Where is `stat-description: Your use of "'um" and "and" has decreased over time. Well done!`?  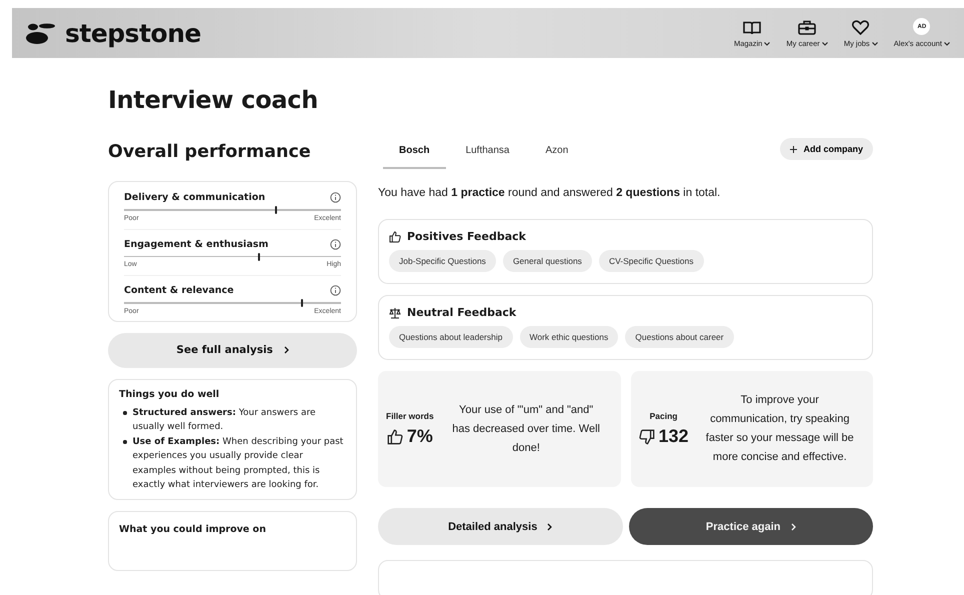
stat-description: Your use of "'um" and "and" has decreased over time. Well done! is located at coordinates (526, 429).